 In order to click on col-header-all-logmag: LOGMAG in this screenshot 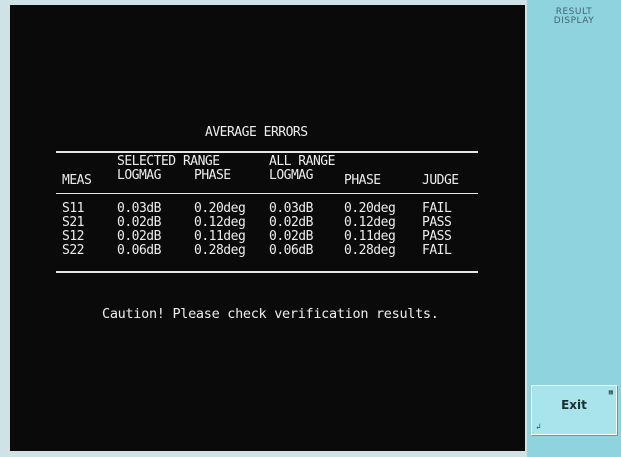, I will do `click(291, 175)`.